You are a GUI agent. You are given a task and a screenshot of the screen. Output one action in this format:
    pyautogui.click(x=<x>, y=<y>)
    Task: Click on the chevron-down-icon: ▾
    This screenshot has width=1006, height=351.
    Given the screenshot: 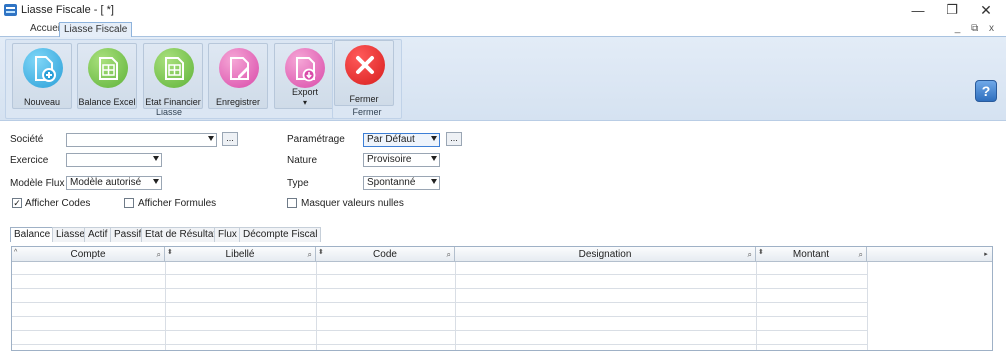 What is the action you would take?
    pyautogui.click(x=305, y=102)
    